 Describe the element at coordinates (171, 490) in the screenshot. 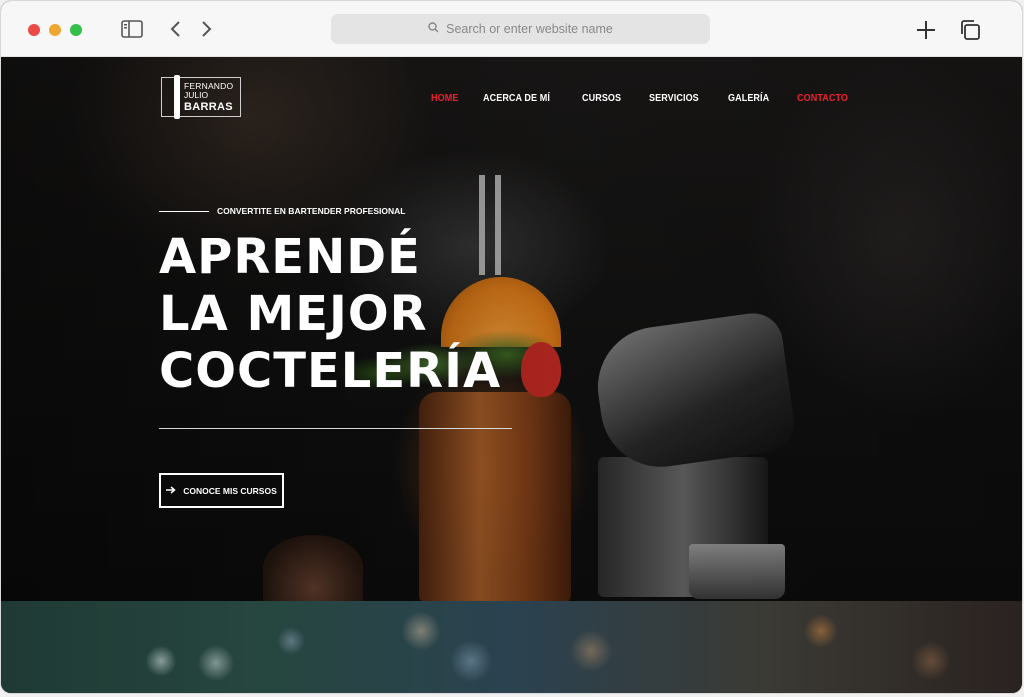

I see `arrow-right-icon` at that location.